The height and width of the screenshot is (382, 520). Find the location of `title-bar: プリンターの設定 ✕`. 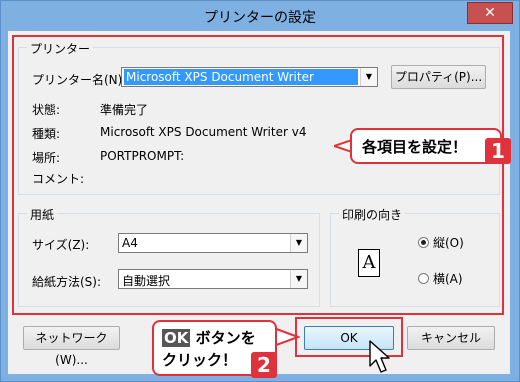

title-bar: プリンターの設定 ✕ is located at coordinates (260, 16).